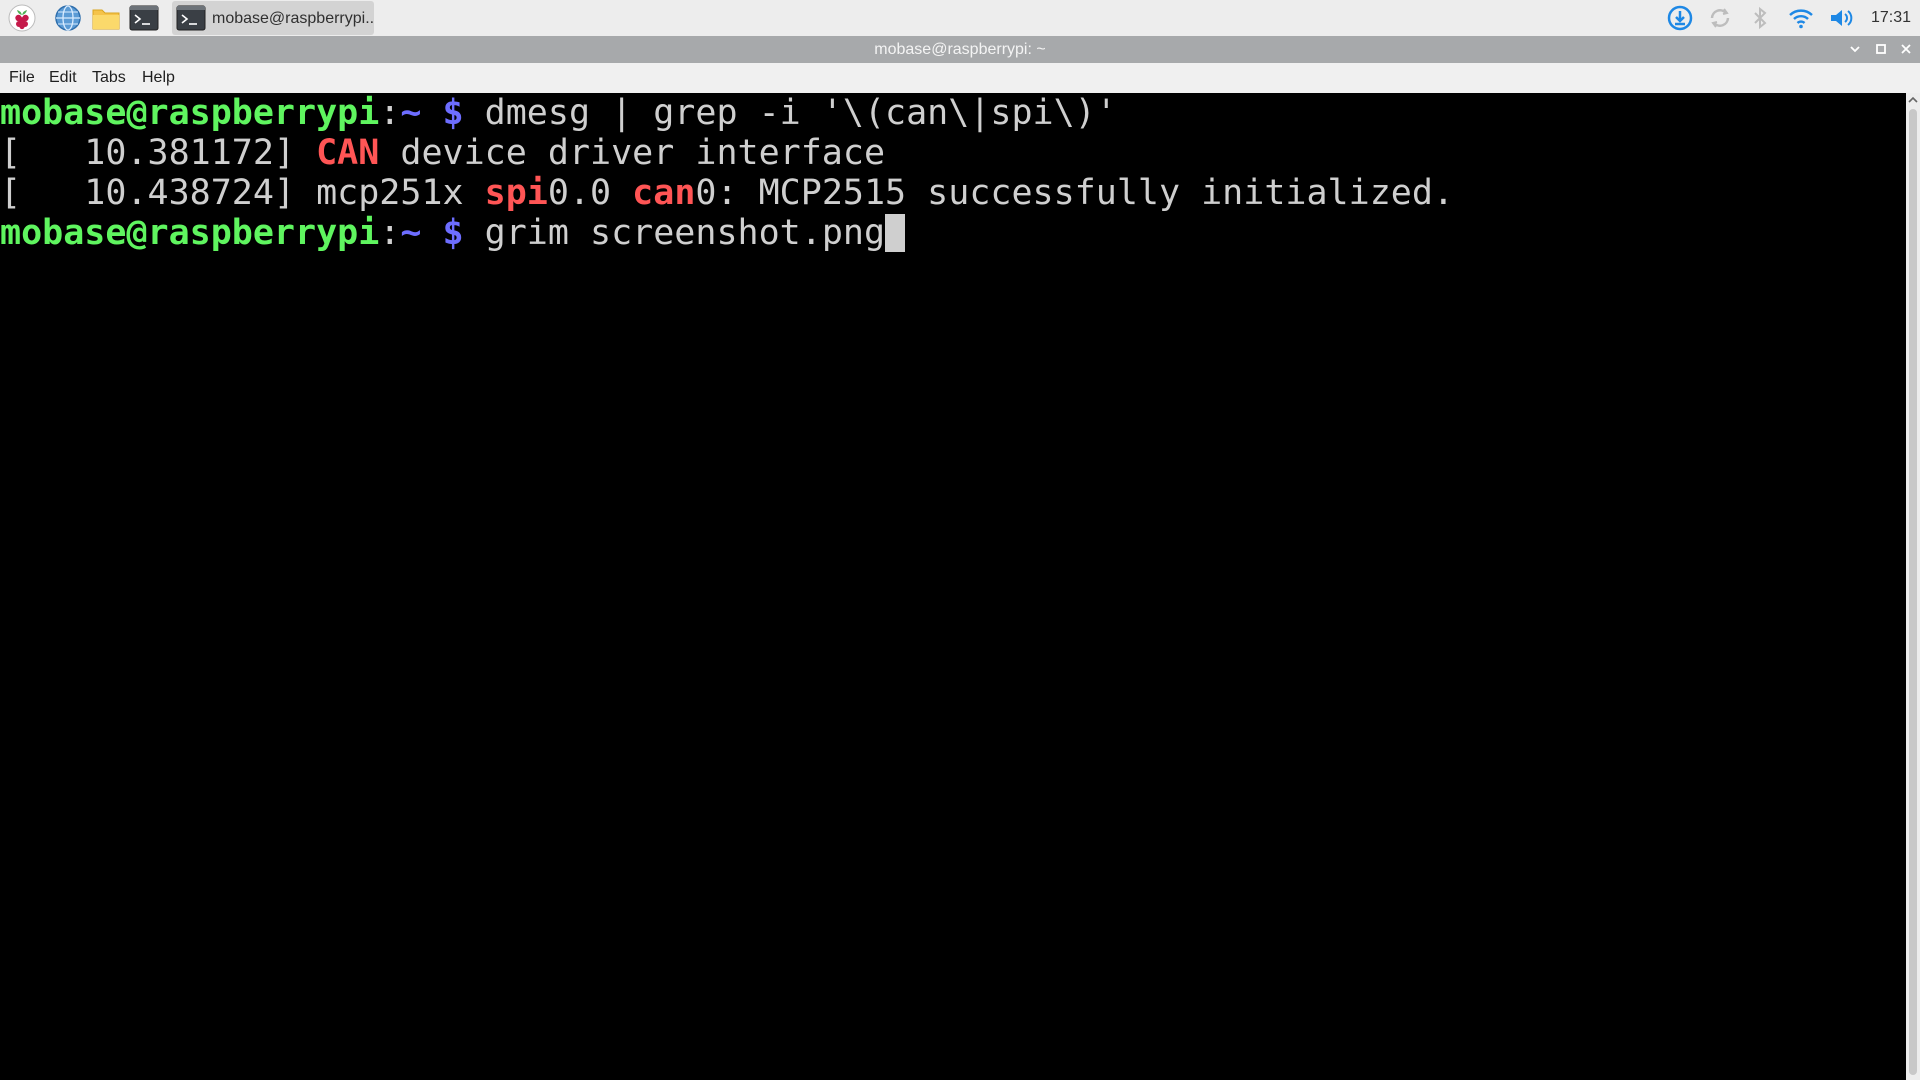 This screenshot has height=1080, width=1920. What do you see at coordinates (664, 193) in the screenshot?
I see `grep-match: can` at bounding box center [664, 193].